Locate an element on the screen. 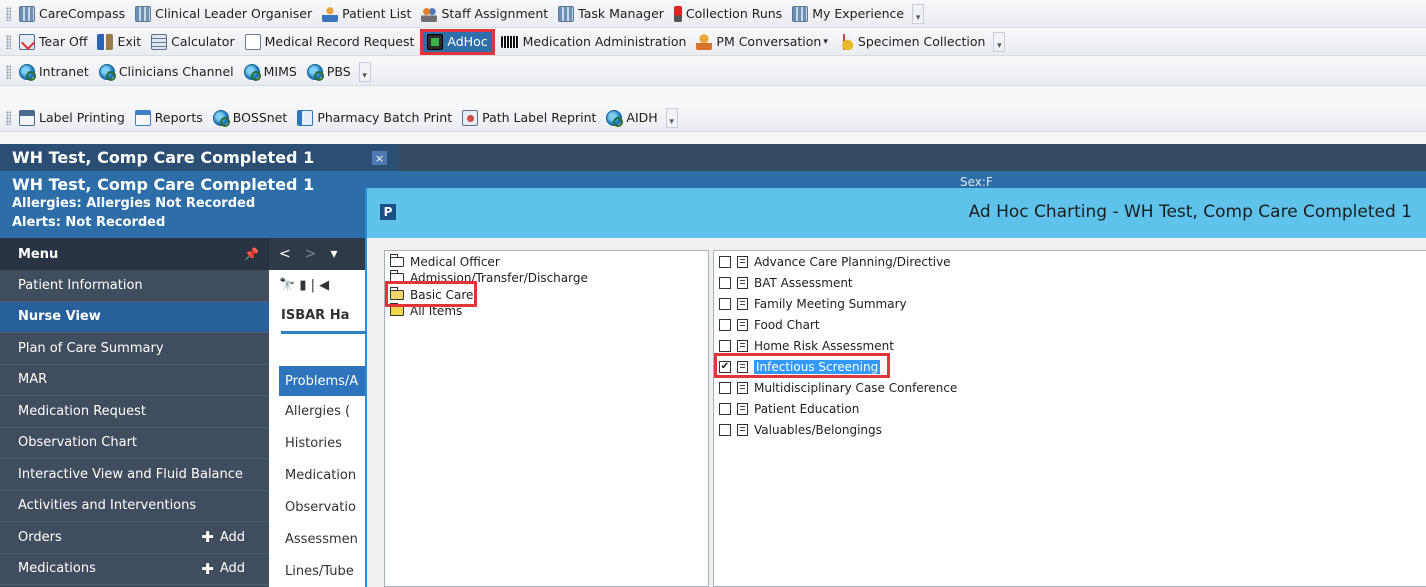 This screenshot has height=587, width=1426. mims-button: MIMS is located at coordinates (270, 72).